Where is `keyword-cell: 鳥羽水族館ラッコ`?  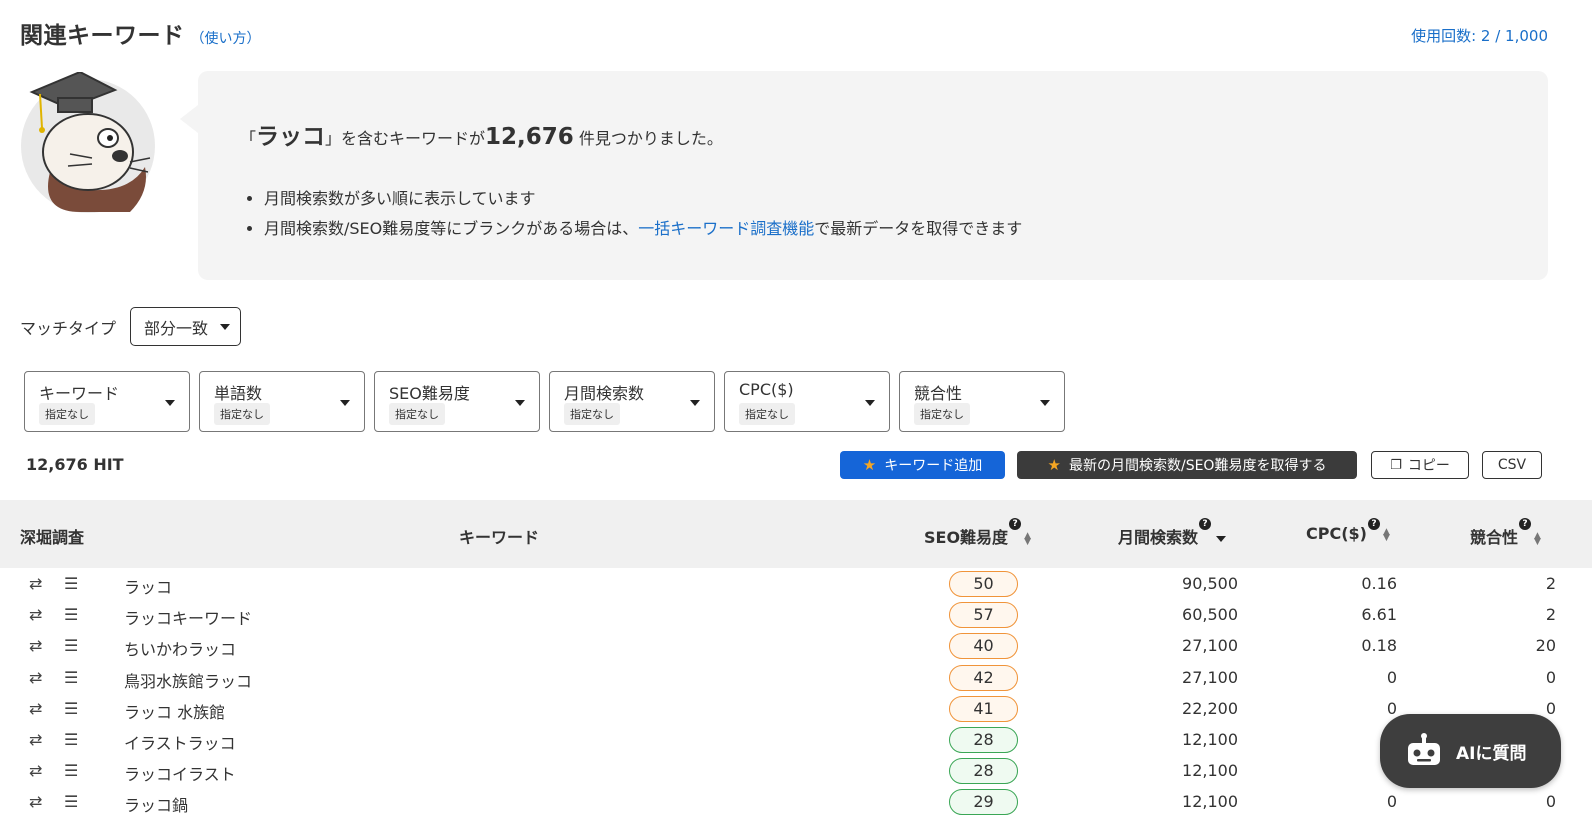 keyword-cell: 鳥羽水族館ラッコ is located at coordinates (188, 681).